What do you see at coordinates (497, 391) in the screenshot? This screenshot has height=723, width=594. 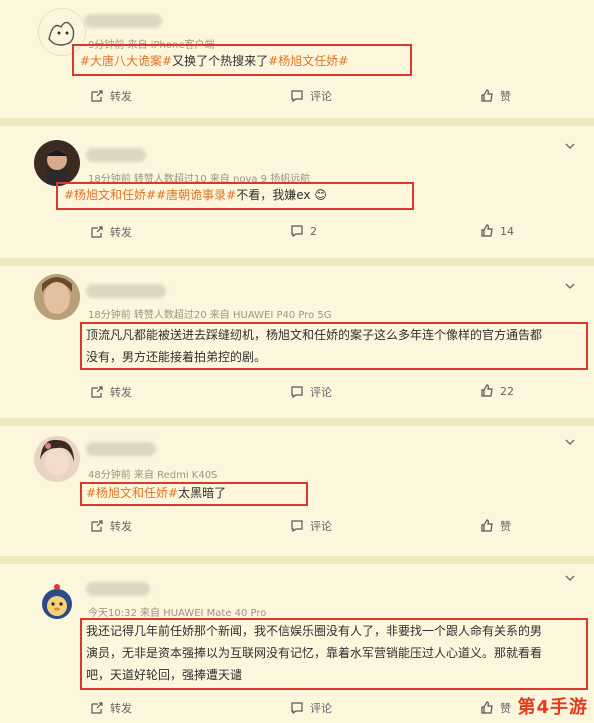 I see `like-button: 22` at bounding box center [497, 391].